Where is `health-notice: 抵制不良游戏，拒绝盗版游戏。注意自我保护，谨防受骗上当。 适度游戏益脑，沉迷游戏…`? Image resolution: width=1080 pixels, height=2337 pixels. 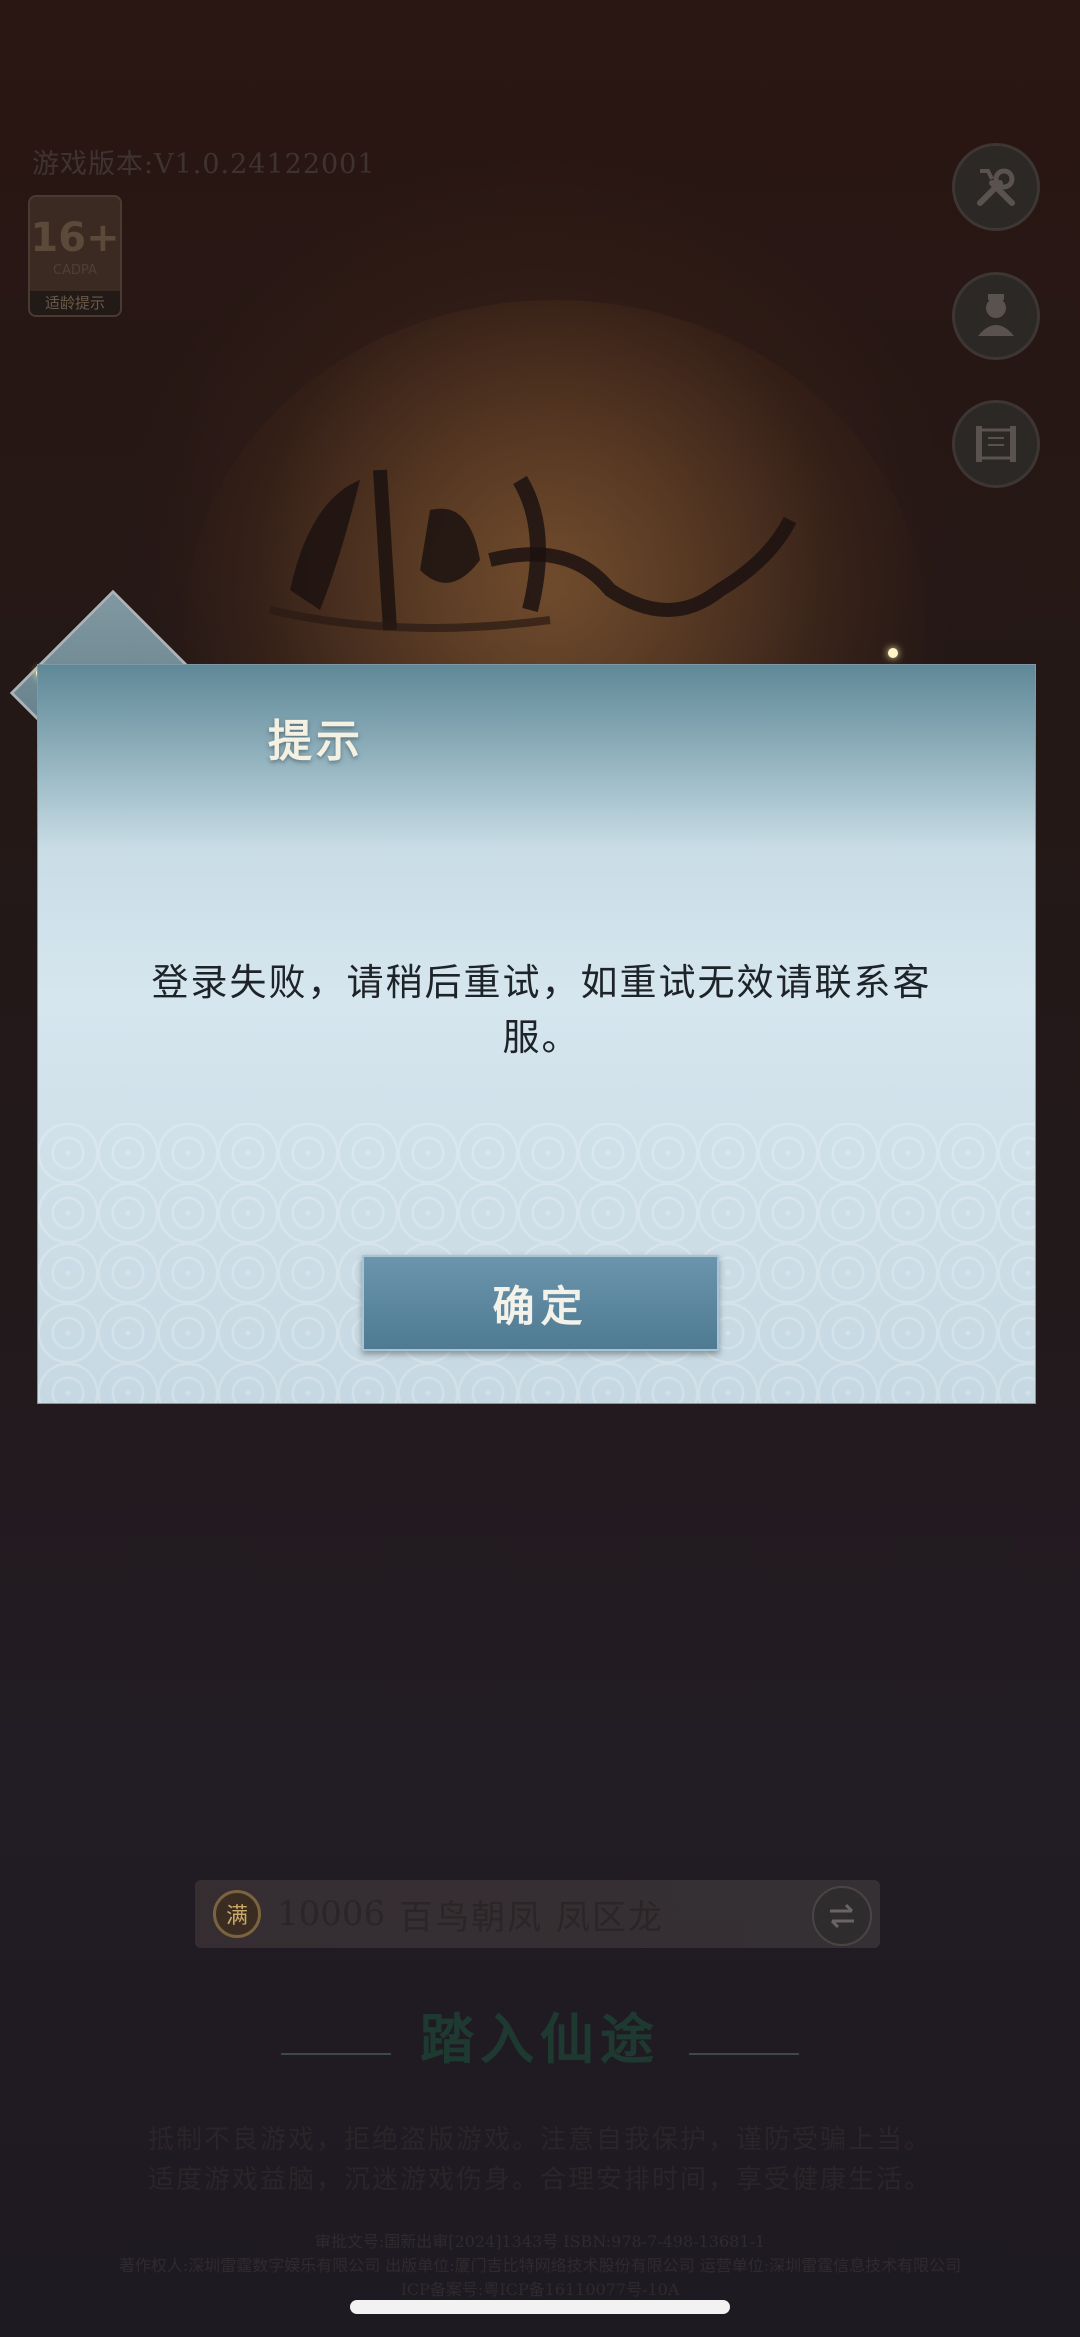 health-notice: 抵制不良游戏，拒绝盗版游戏。注意自我保护，谨防受骗上当。 适度游戏益脑，沉迷游戏… is located at coordinates (540, 2160).